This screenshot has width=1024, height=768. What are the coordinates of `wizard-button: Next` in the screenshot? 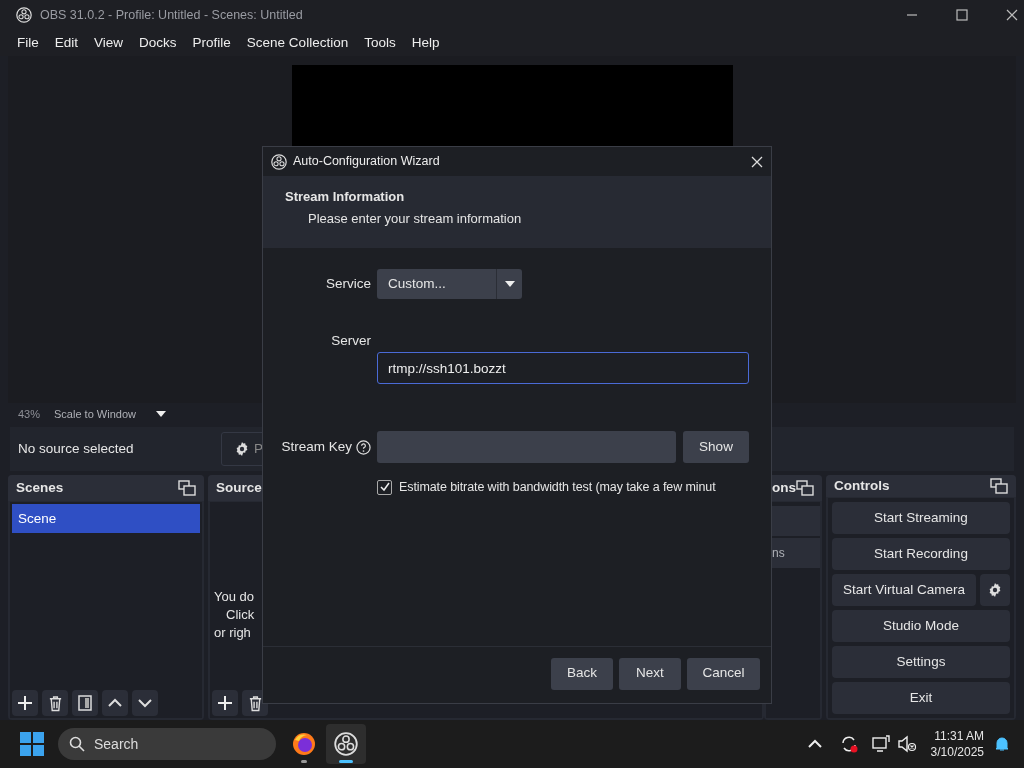 It's located at (650, 673).